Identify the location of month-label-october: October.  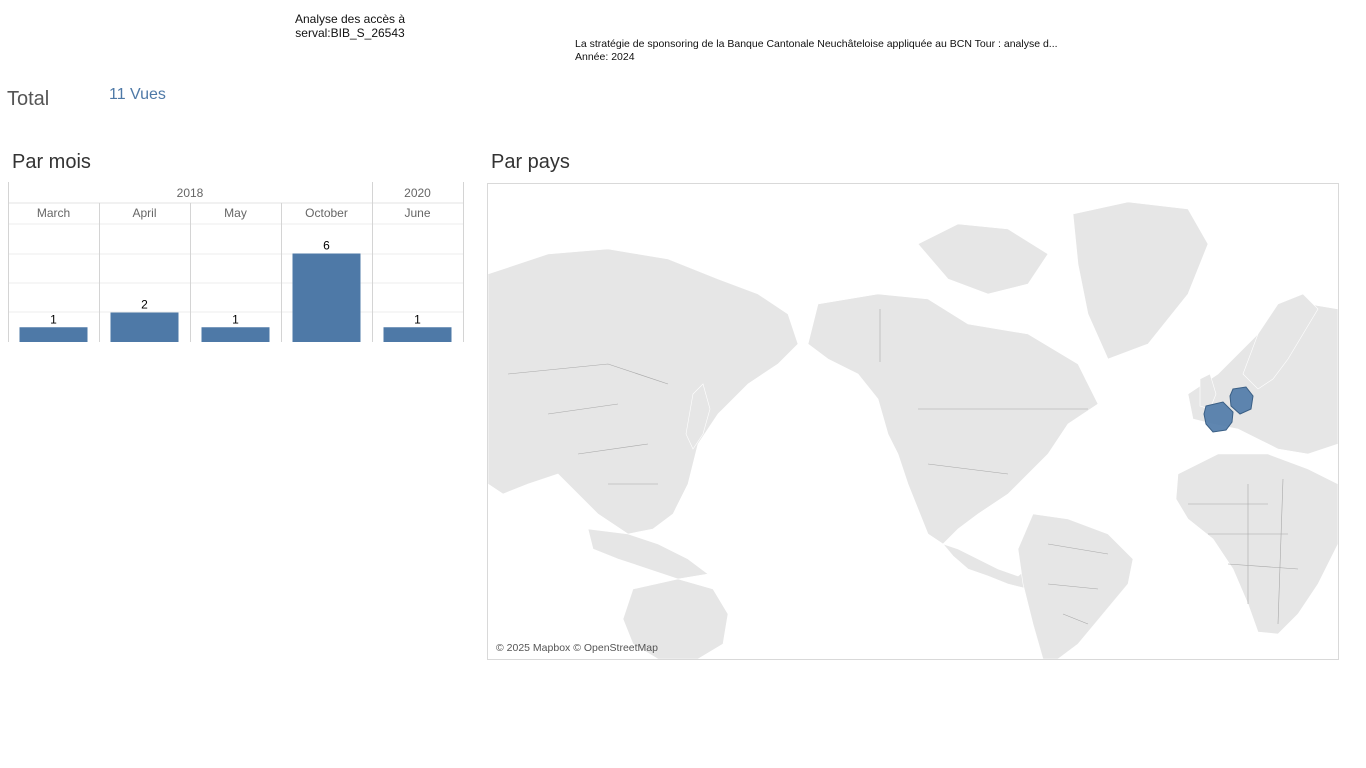
(326, 213).